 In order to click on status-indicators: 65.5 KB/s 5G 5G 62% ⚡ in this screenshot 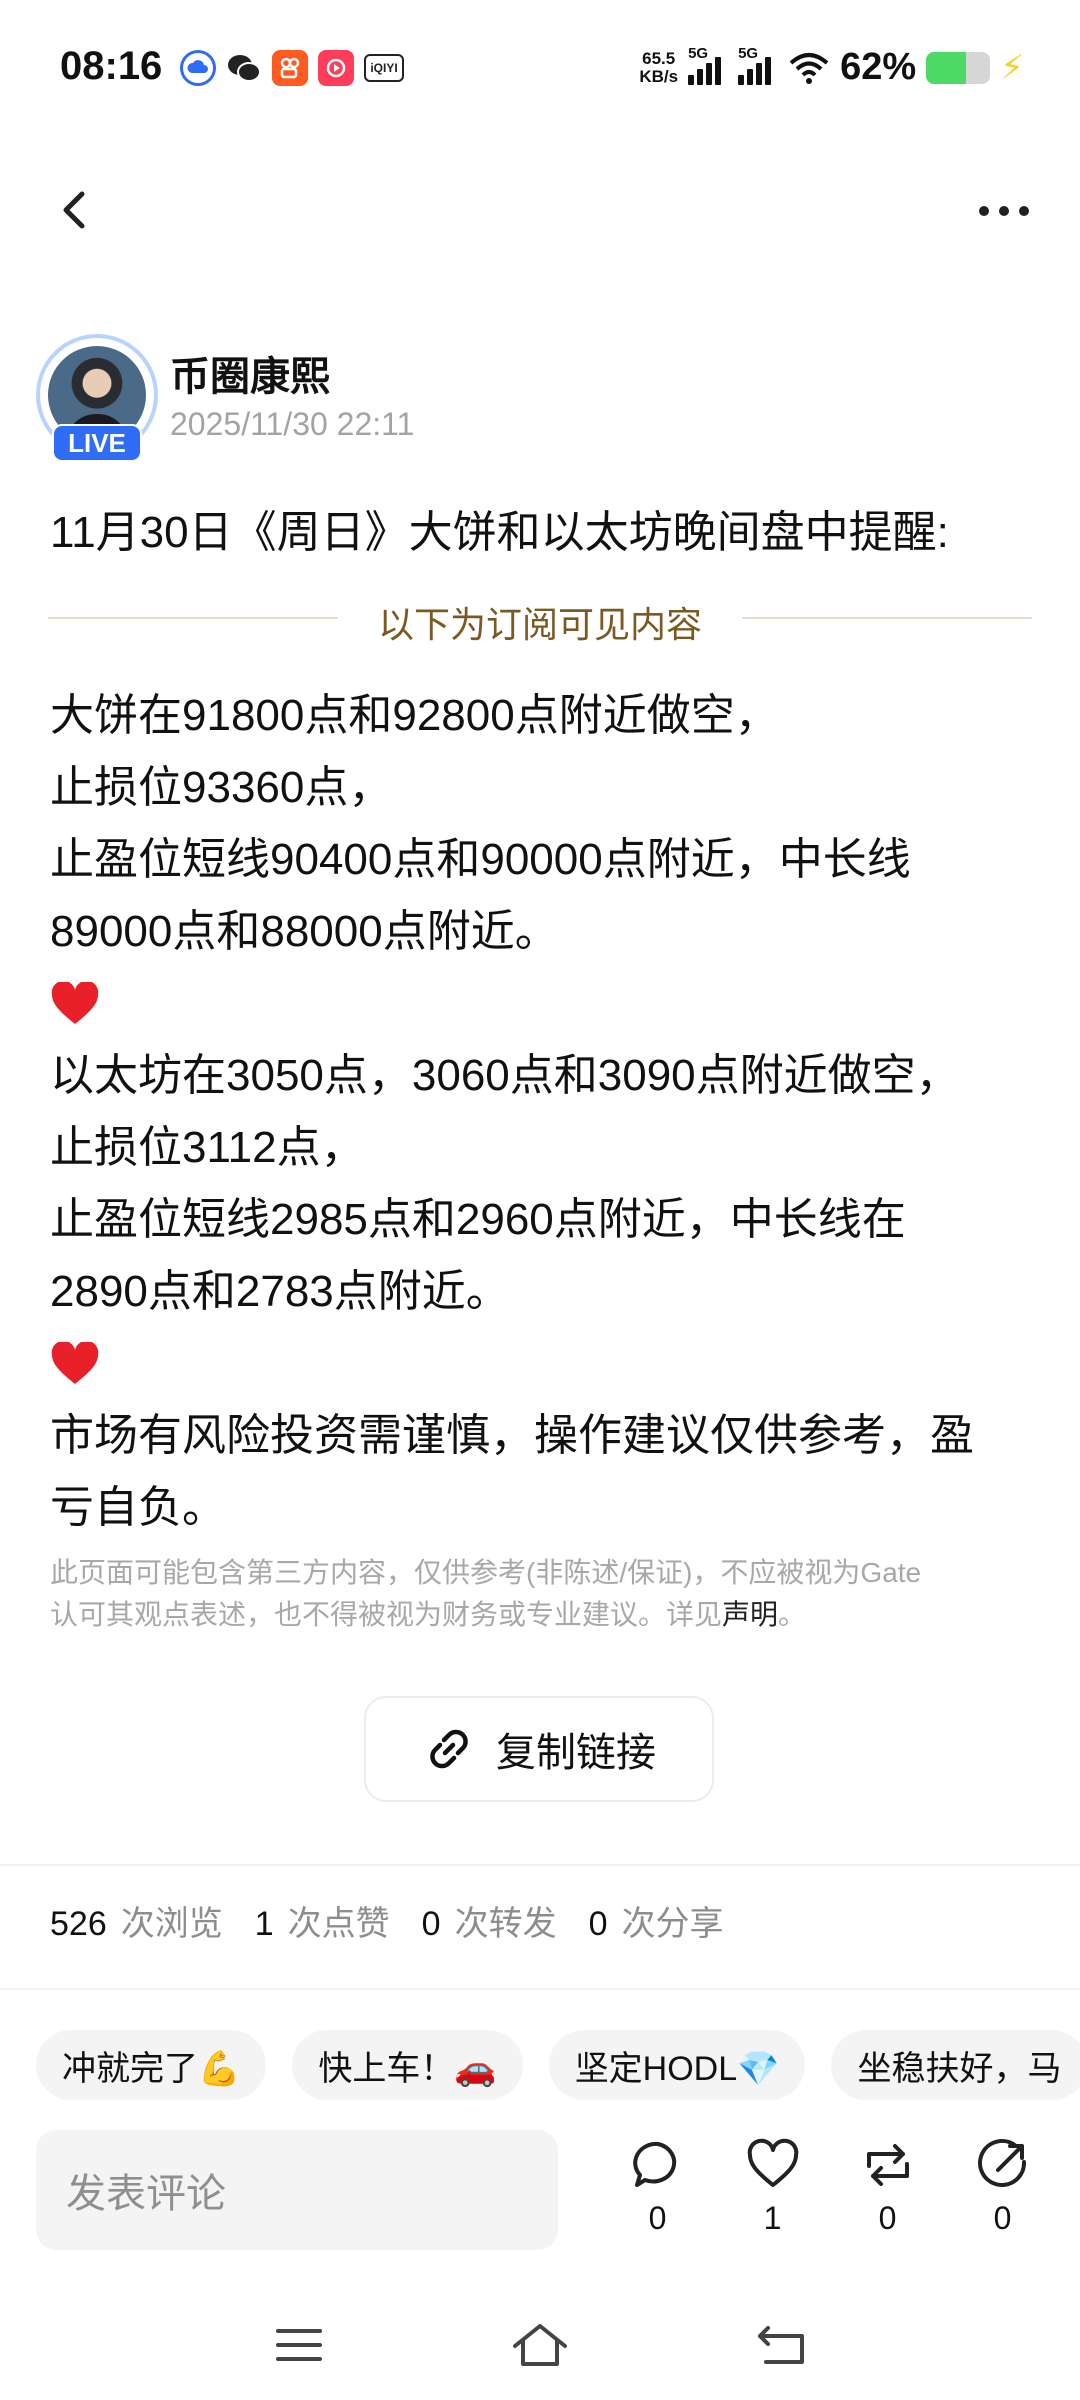, I will do `click(831, 67)`.